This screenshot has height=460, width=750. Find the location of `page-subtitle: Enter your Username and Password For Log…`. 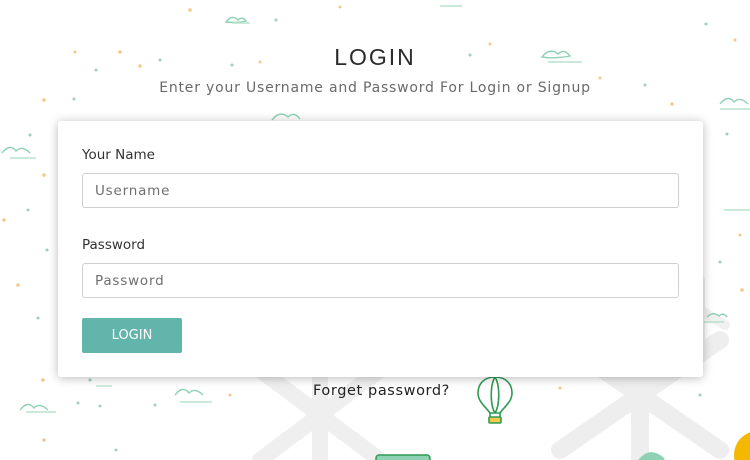

page-subtitle: Enter your Username and Password For Log… is located at coordinates (375, 88).